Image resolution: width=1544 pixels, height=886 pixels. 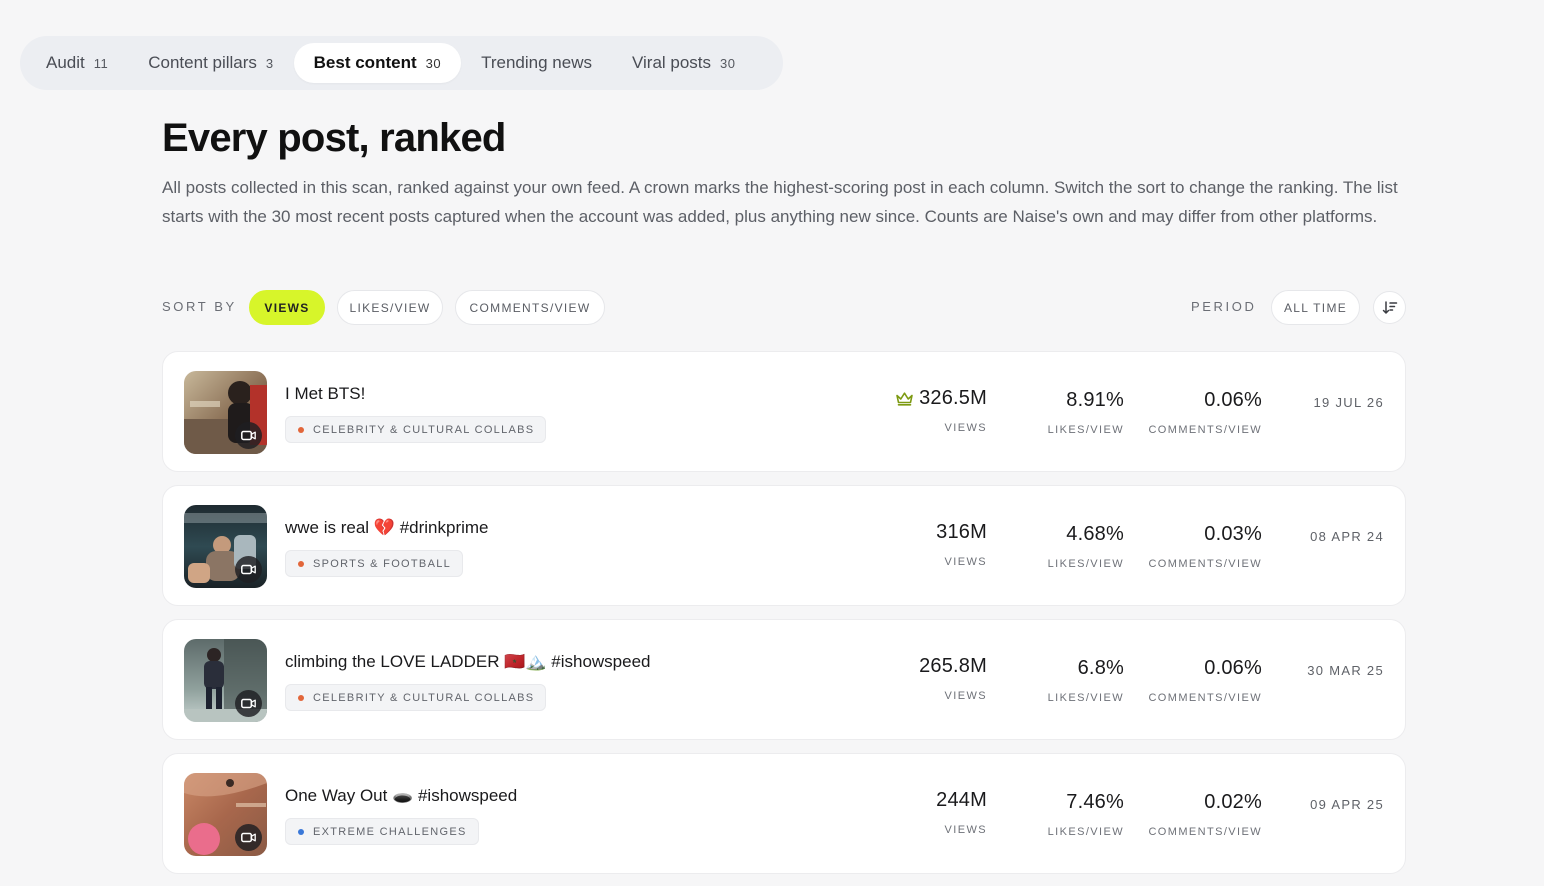 I want to click on tab-content-pillars: Content pillars 3, so click(x=210, y=63).